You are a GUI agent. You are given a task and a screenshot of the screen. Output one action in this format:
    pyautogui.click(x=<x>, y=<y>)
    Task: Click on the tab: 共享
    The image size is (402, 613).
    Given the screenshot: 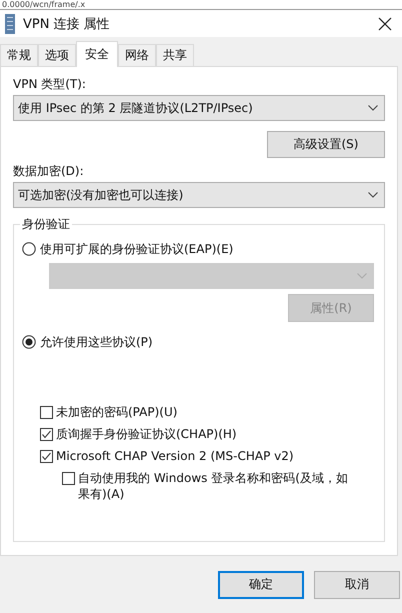 What is the action you would take?
    pyautogui.click(x=175, y=55)
    